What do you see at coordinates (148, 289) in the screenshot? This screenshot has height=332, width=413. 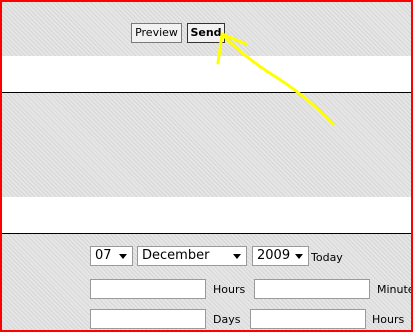 I see `hours-input` at bounding box center [148, 289].